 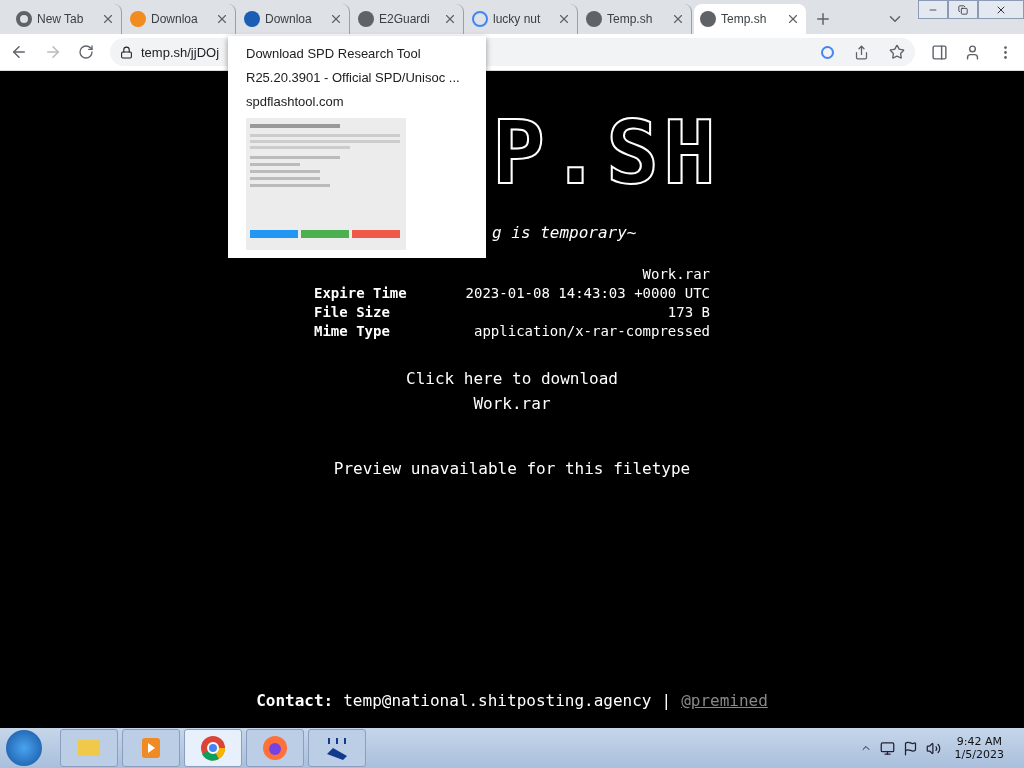 What do you see at coordinates (360, 293) in the screenshot?
I see `info-label: Expire Time` at bounding box center [360, 293].